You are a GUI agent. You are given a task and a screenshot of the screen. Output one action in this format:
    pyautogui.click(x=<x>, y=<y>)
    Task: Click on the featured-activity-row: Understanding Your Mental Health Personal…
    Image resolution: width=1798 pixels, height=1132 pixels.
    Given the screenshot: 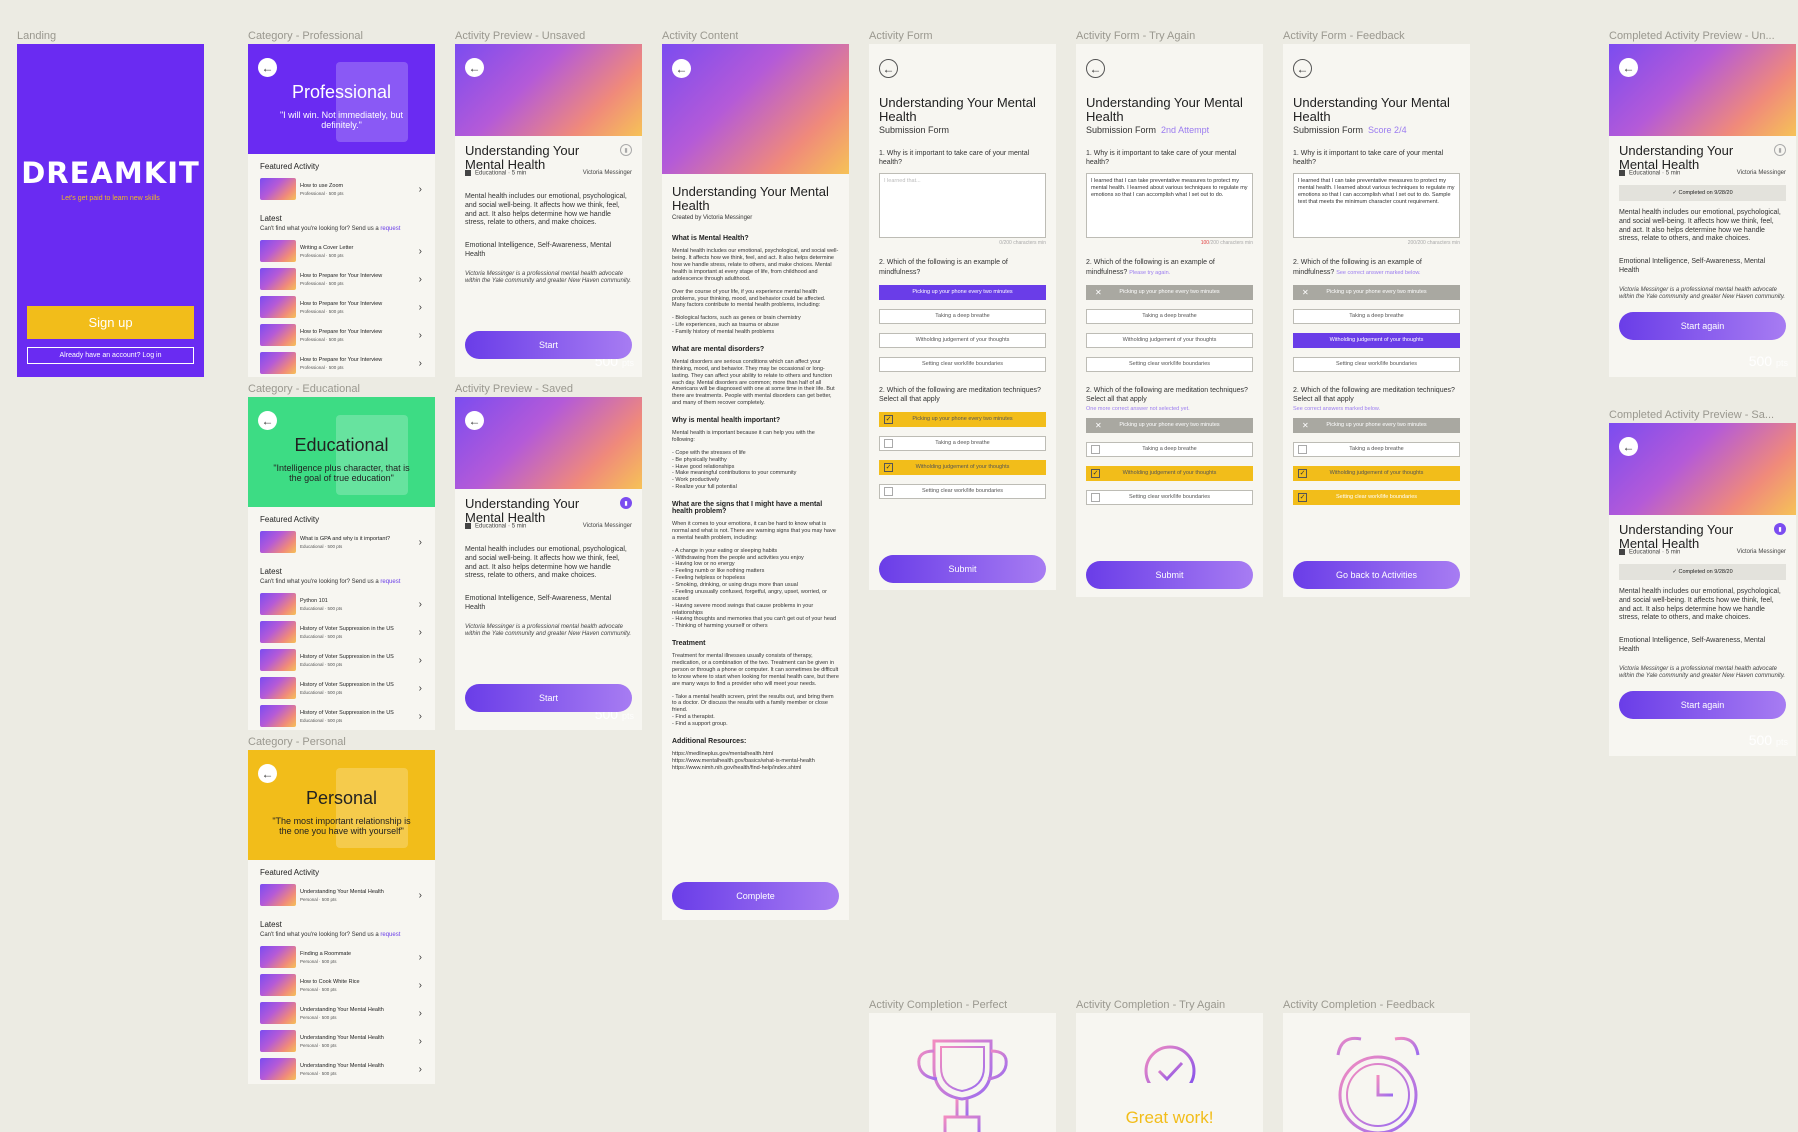 What is the action you would take?
    pyautogui.click(x=341, y=895)
    